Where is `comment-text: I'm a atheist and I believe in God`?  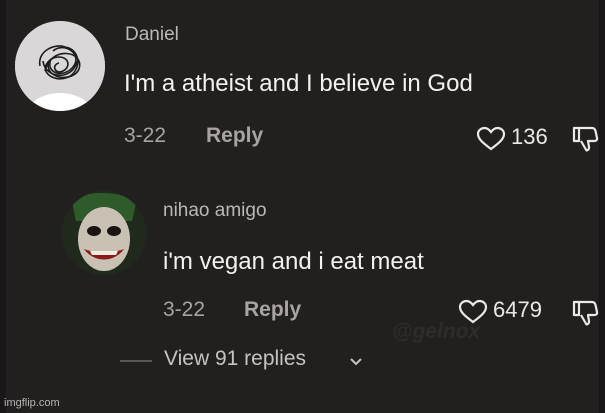 comment-text: I'm a atheist and I believe in God is located at coordinates (298, 83).